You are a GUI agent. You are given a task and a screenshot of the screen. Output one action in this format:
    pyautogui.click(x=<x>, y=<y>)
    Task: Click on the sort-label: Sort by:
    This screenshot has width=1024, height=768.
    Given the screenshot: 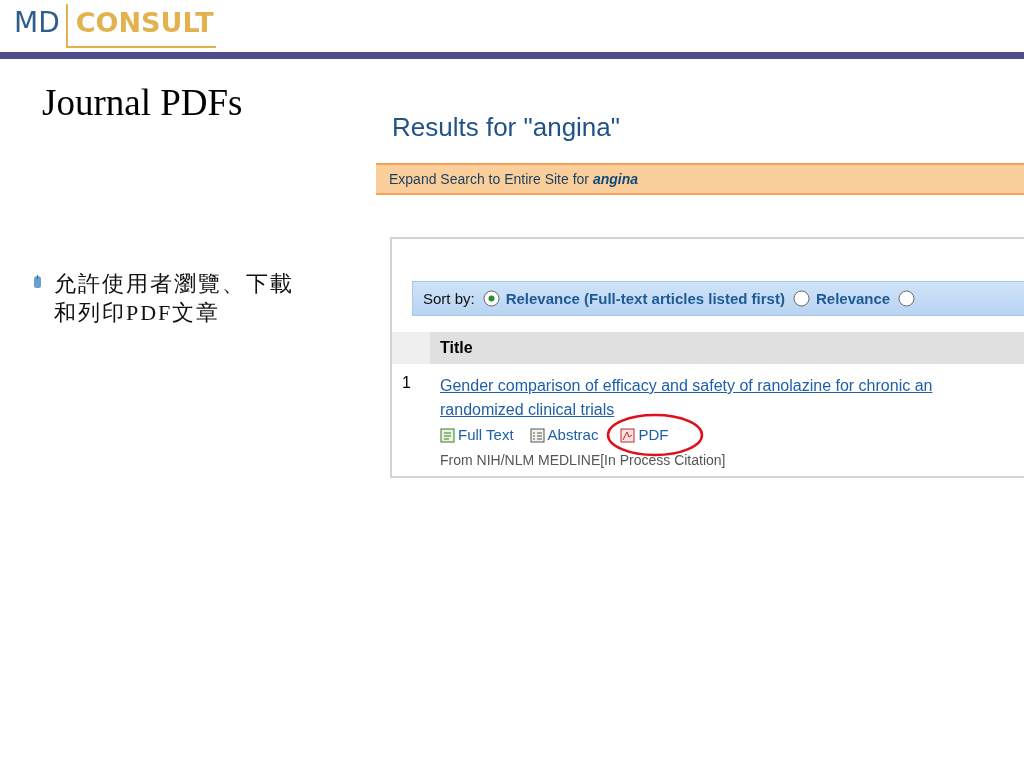 What is the action you would take?
    pyautogui.click(x=449, y=298)
    